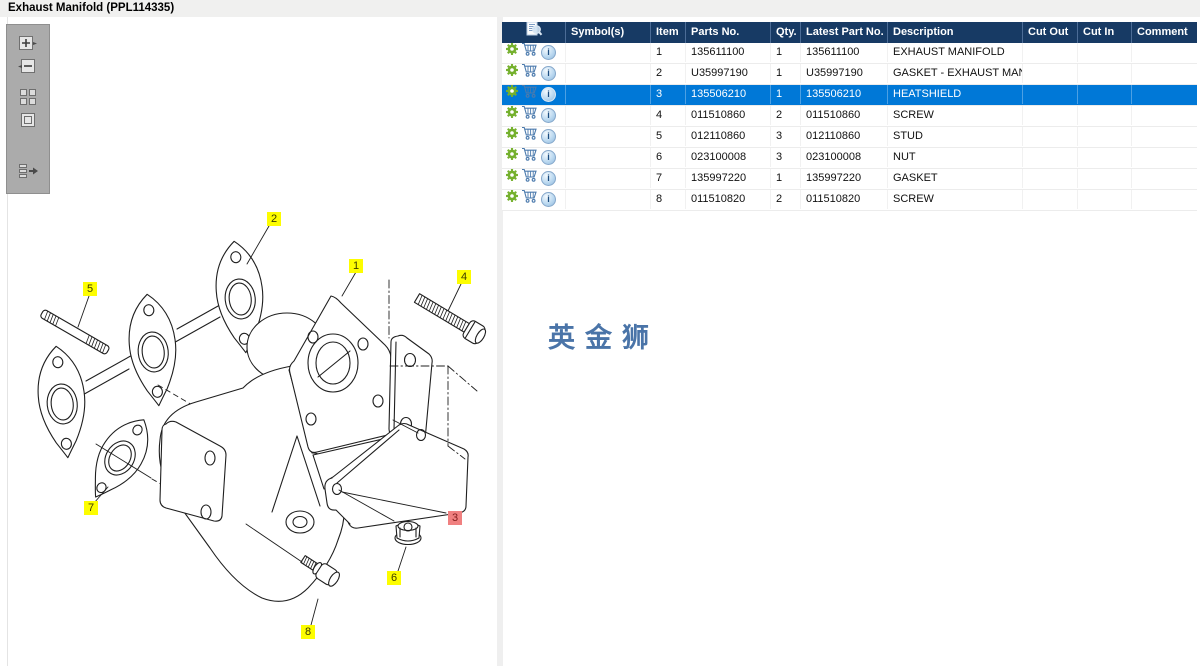 The image size is (1200, 666). What do you see at coordinates (274, 219) in the screenshot?
I see `part-label-2: 2` at bounding box center [274, 219].